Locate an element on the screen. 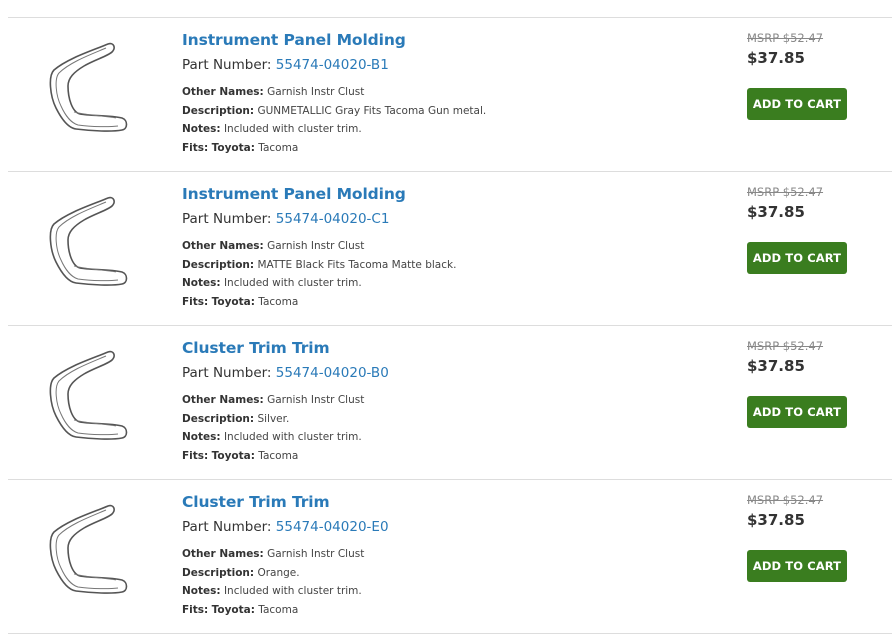 This screenshot has width=892, height=642. part-number-line: Part Number: 55474-04020-E0 is located at coordinates (442, 527).